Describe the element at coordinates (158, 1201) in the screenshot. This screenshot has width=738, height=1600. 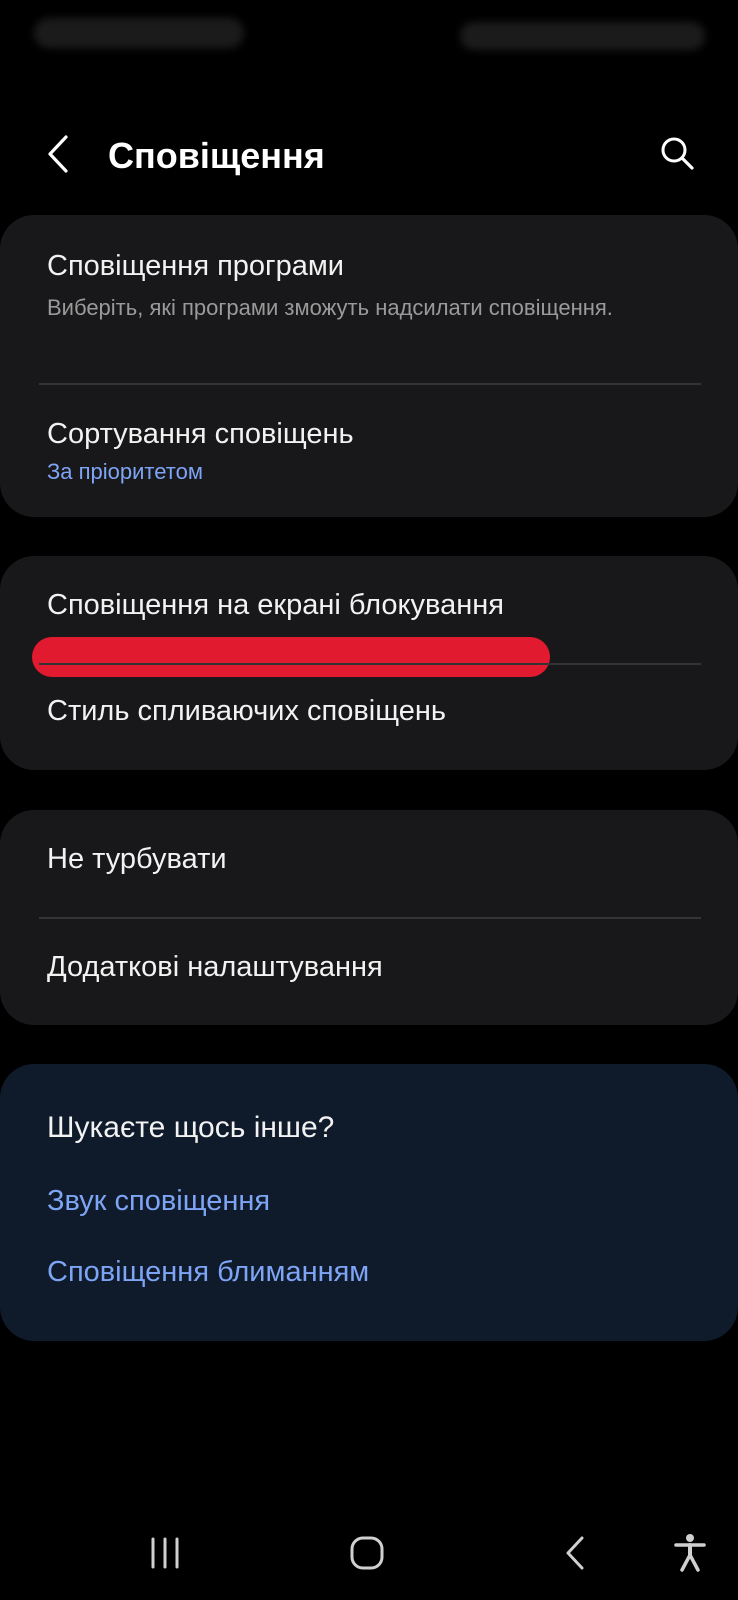
I see `suggestion-link-notification-sound: Звук сповіщення` at that location.